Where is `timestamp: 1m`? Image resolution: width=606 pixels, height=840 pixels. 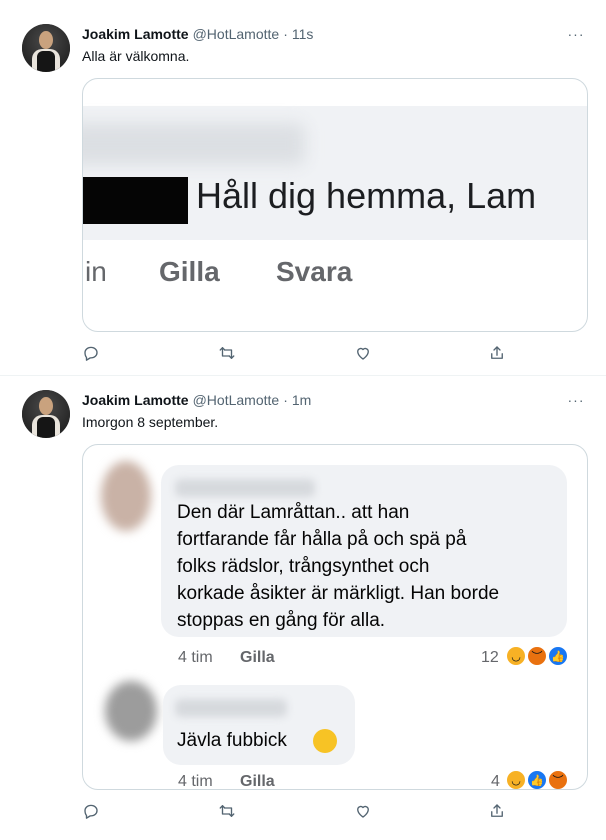 timestamp: 1m is located at coordinates (301, 400).